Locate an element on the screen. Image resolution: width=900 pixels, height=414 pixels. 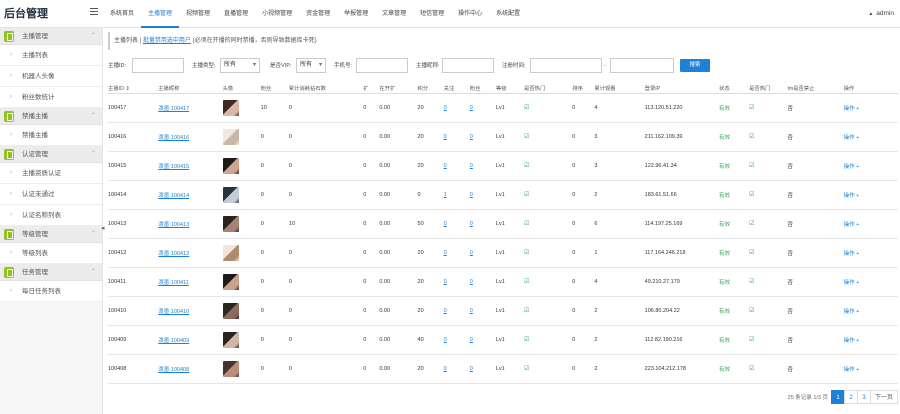
cell-score: 40 is located at coordinates (430, 340).